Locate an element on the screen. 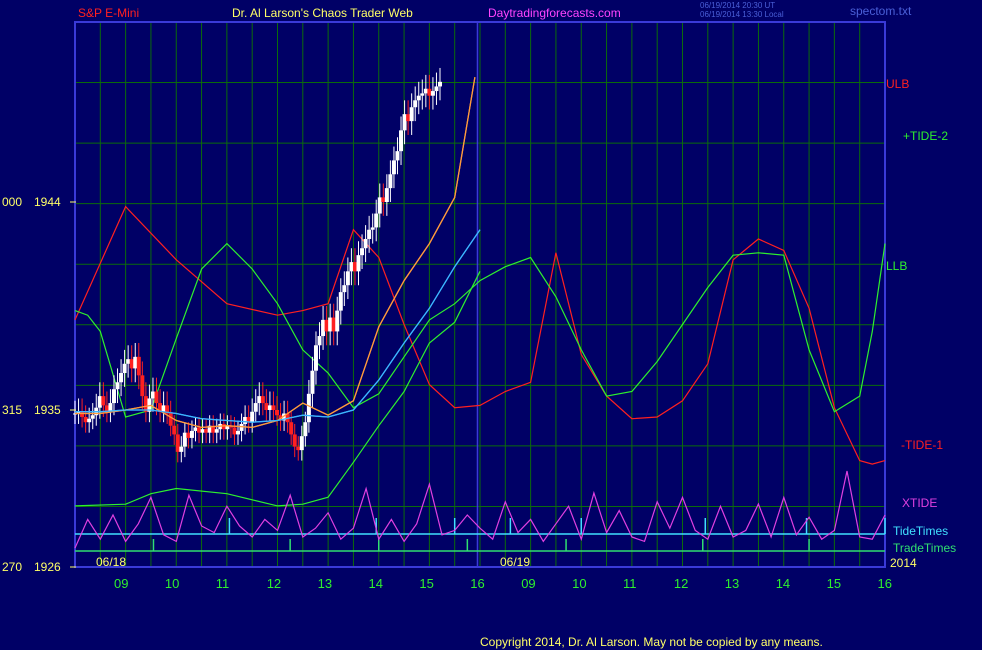  x-tick-hour: 16 is located at coordinates (477, 583).